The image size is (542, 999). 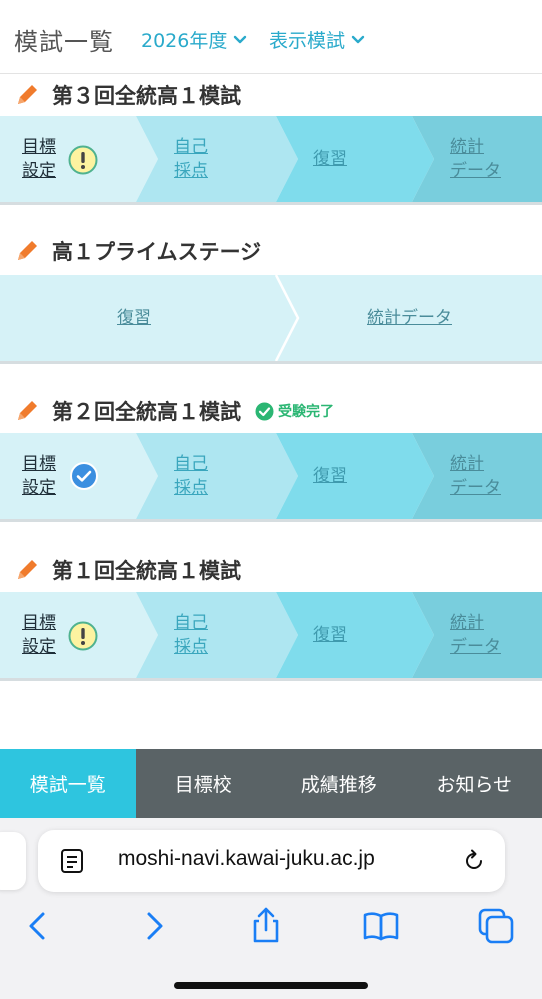 What do you see at coordinates (38, 926) in the screenshot?
I see `back-icon` at bounding box center [38, 926].